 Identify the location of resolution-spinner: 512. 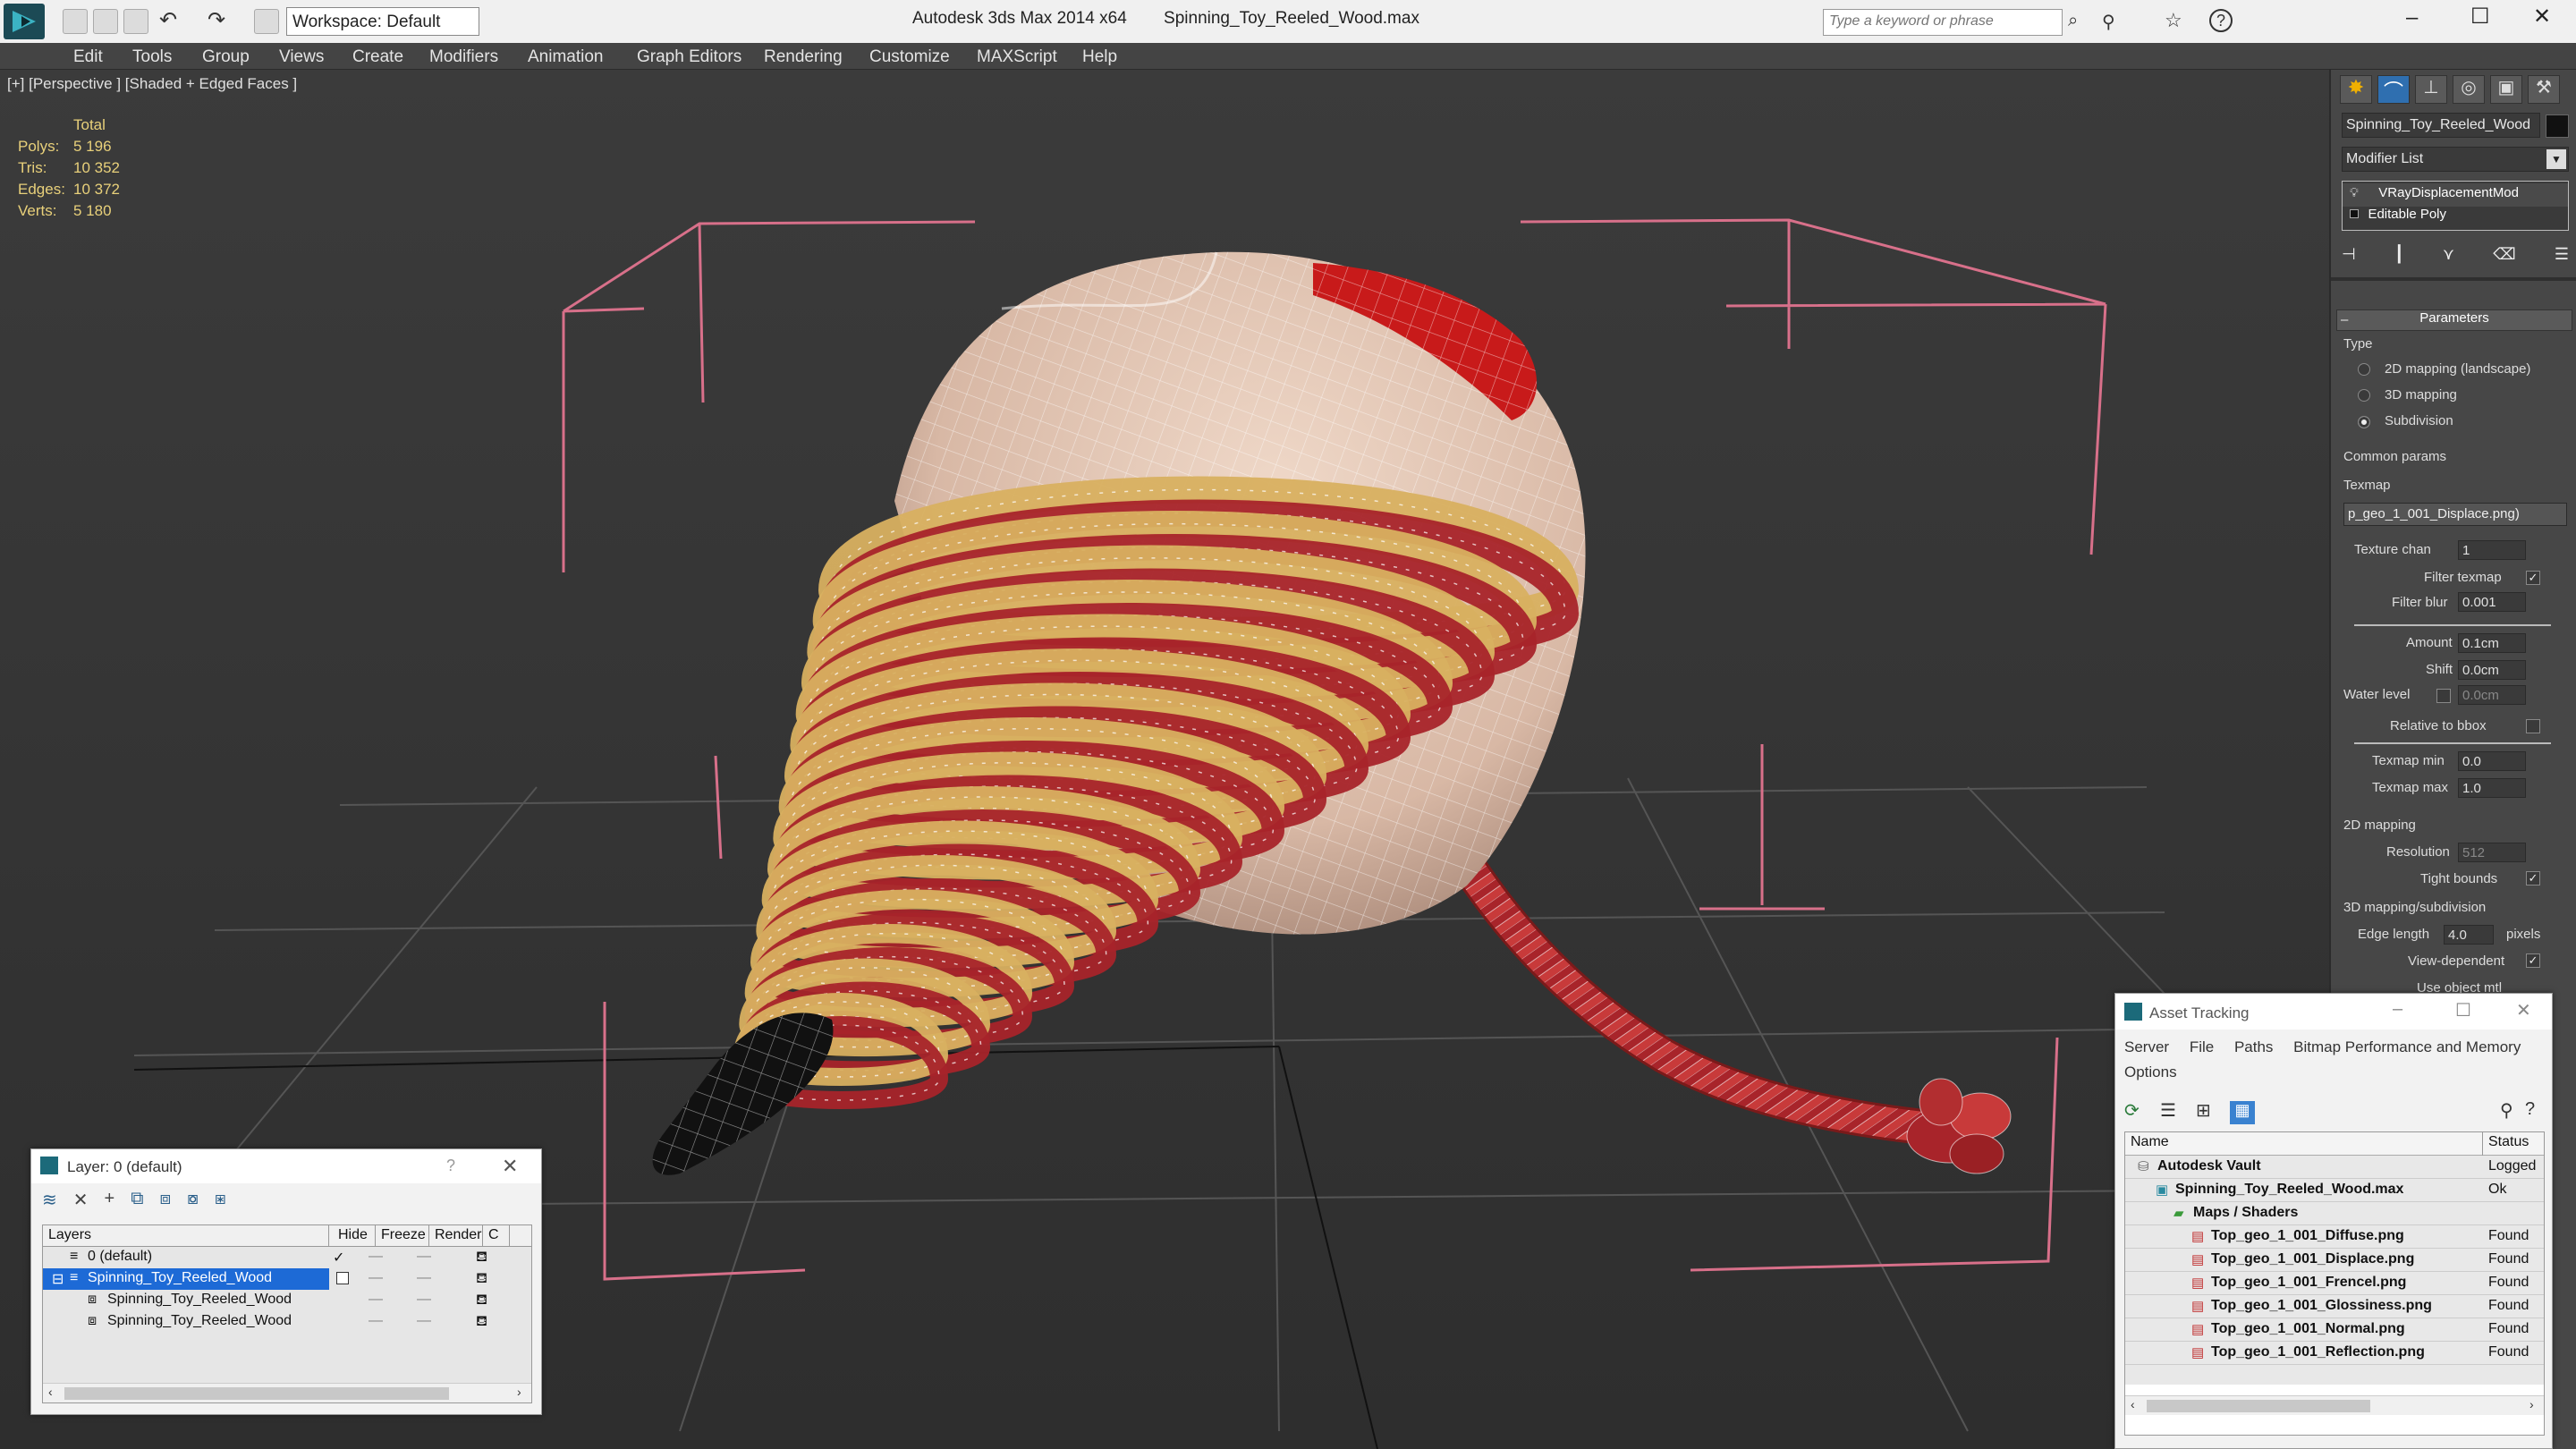
(2492, 852).